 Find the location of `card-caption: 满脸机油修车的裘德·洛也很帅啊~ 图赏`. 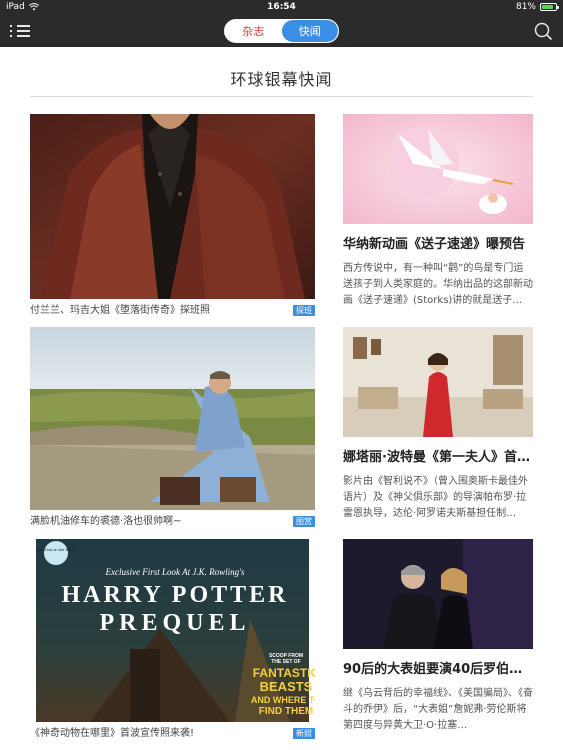

card-caption: 满脸机油修车的裘德·洛也很帅啊~ 图赏 is located at coordinates (172, 522).